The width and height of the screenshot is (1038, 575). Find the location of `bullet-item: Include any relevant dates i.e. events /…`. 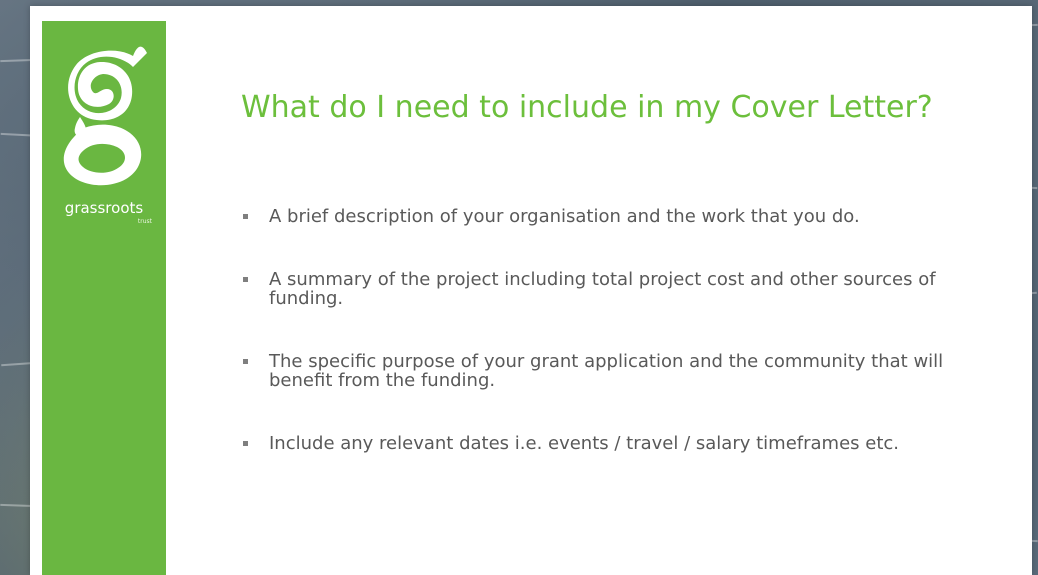

bullet-item: Include any relevant dates i.e. events /… is located at coordinates (608, 443).